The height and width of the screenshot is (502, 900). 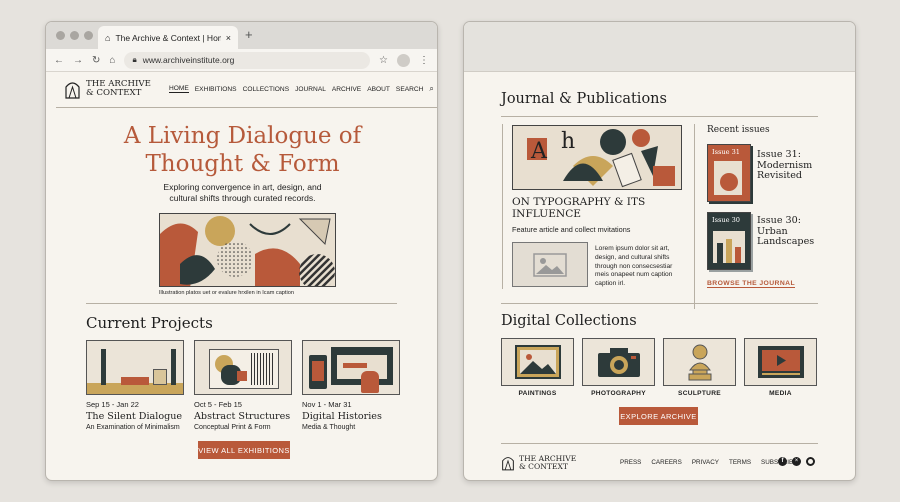 What do you see at coordinates (431, 89) in the screenshot?
I see `search-icon: ⌕` at bounding box center [431, 89].